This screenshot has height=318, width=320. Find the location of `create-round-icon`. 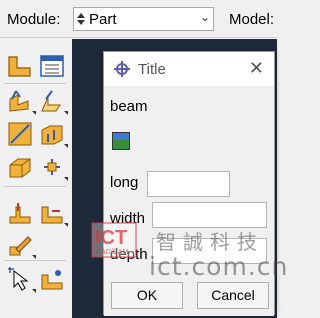

create-round-icon is located at coordinates (20, 167).